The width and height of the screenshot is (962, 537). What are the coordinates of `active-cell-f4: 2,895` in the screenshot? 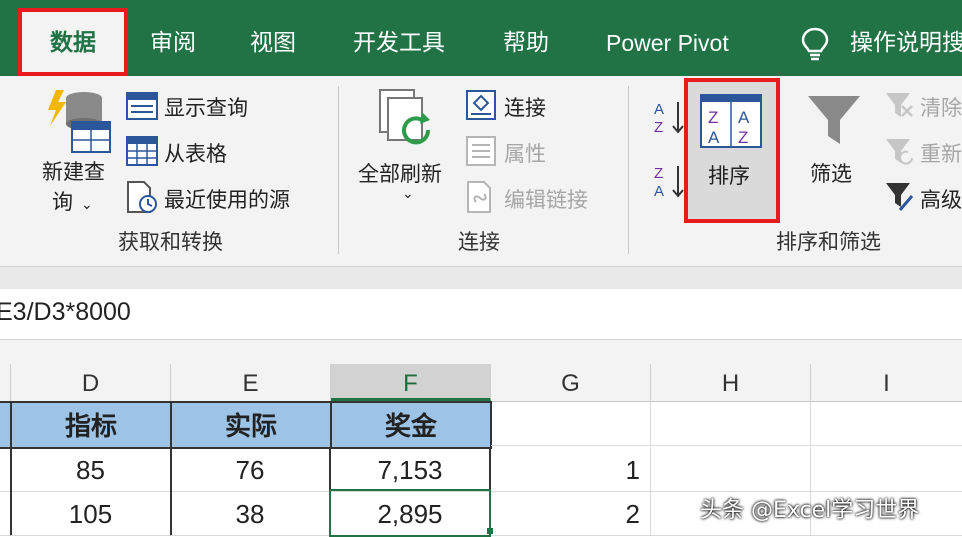 It's located at (410, 513).